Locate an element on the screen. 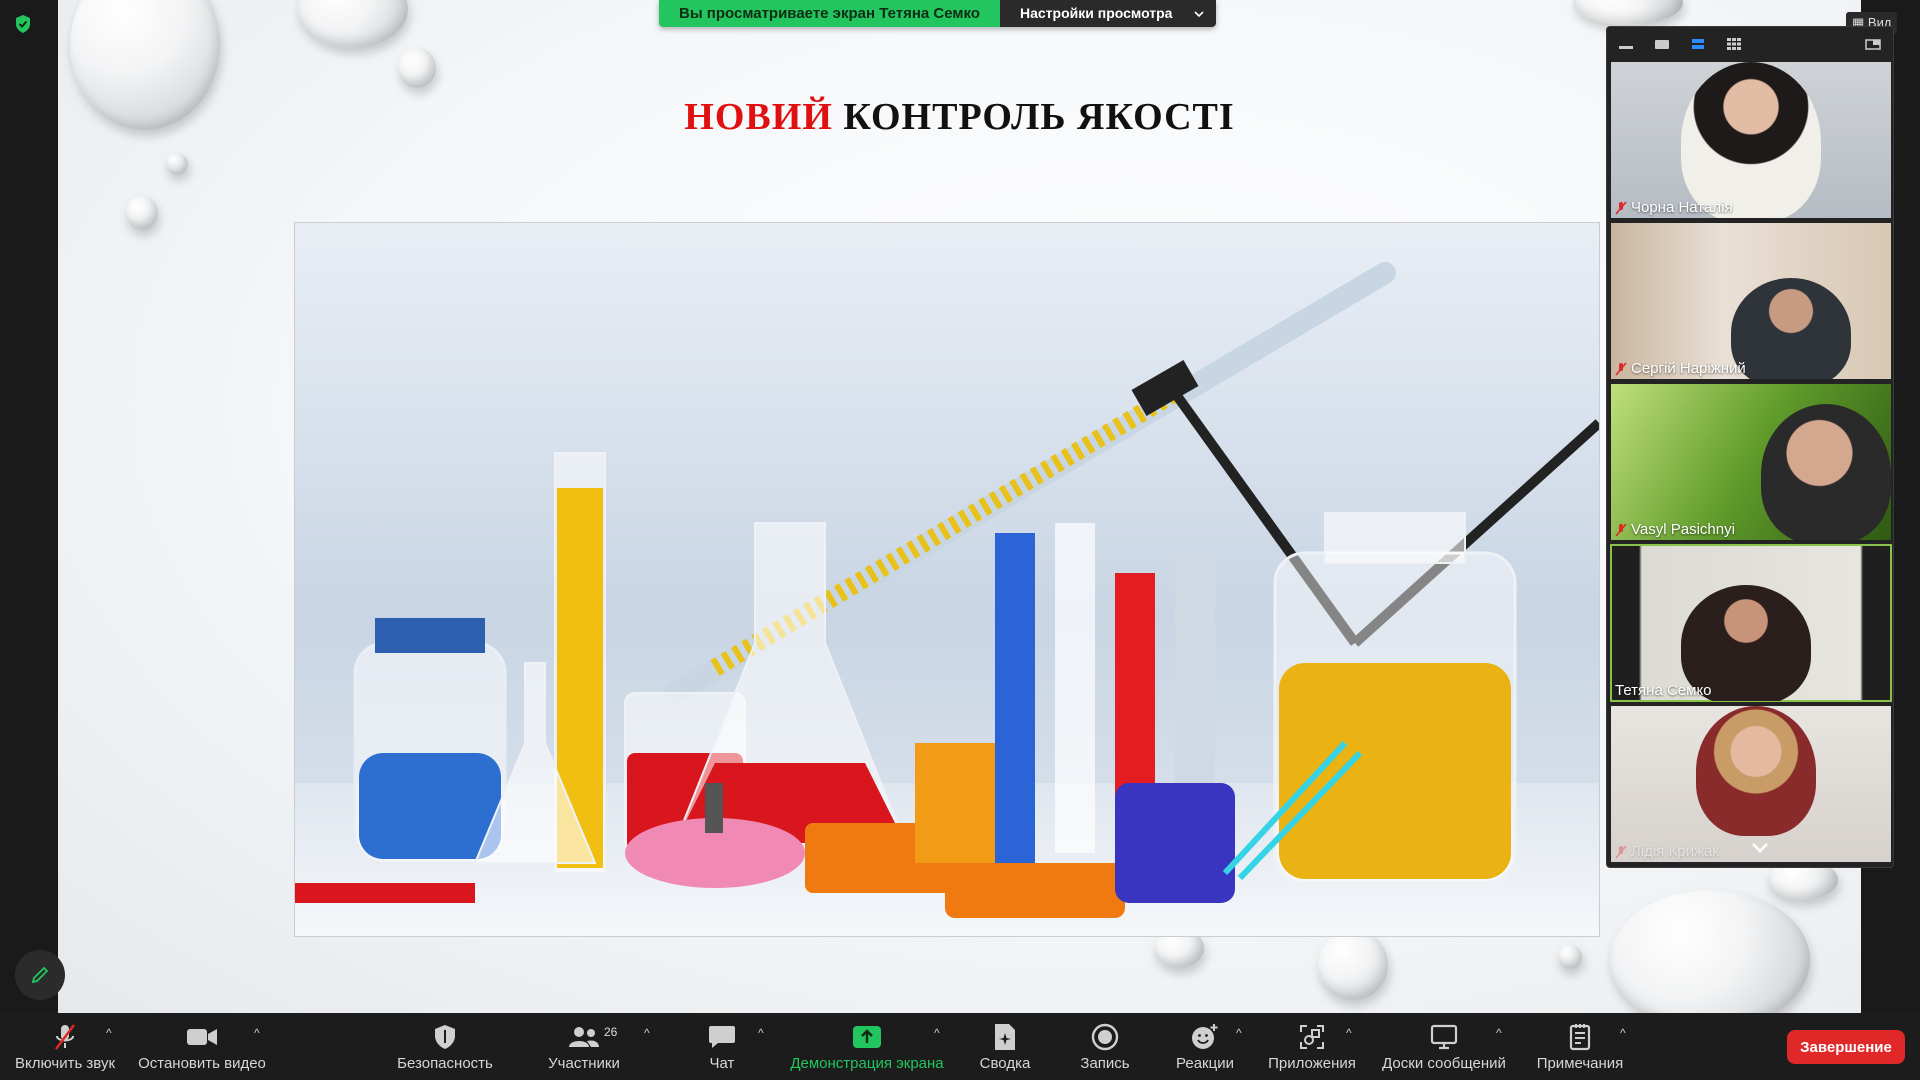 This screenshot has width=1920, height=1080. participant-tile: Лідія Крижак is located at coordinates (1751, 784).